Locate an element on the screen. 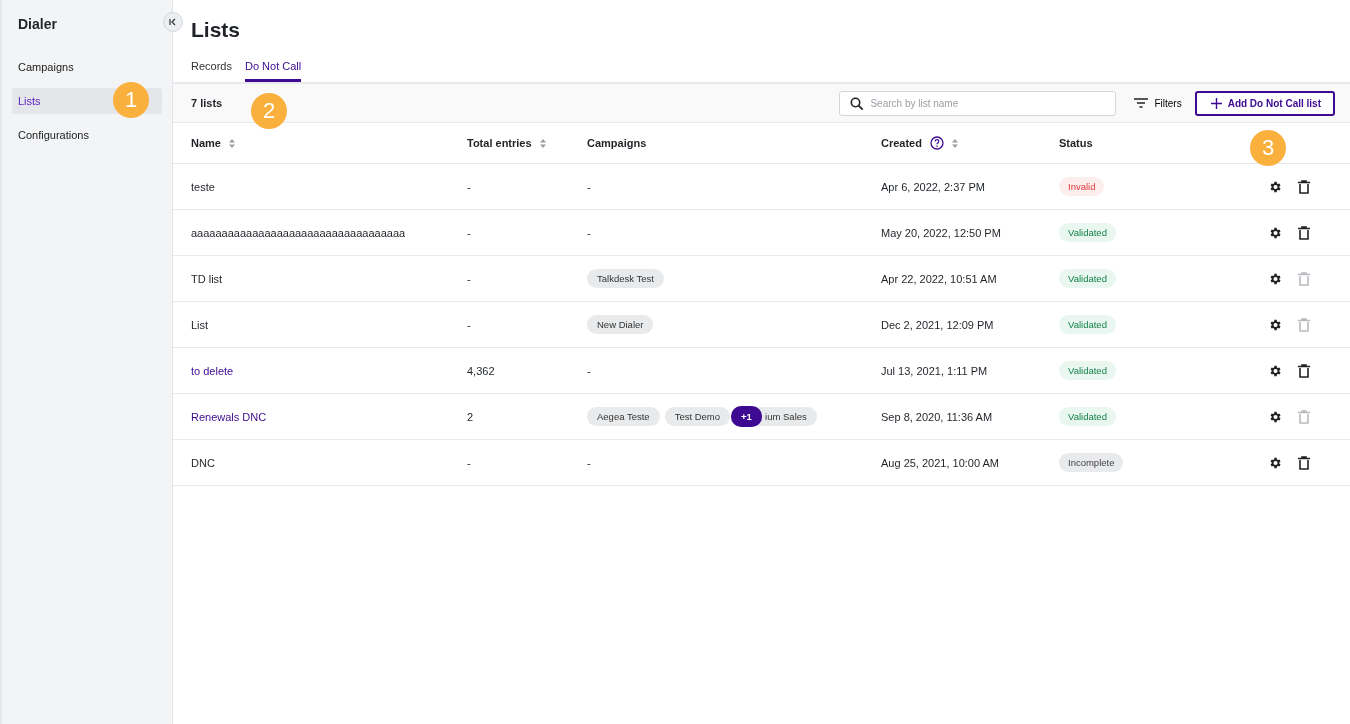 This screenshot has width=1350, height=724. nav-item: Configurations is located at coordinates (87, 135).